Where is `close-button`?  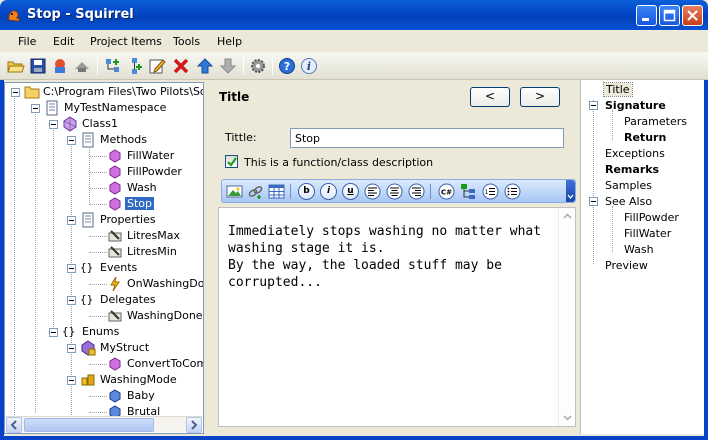 close-button is located at coordinates (692, 15).